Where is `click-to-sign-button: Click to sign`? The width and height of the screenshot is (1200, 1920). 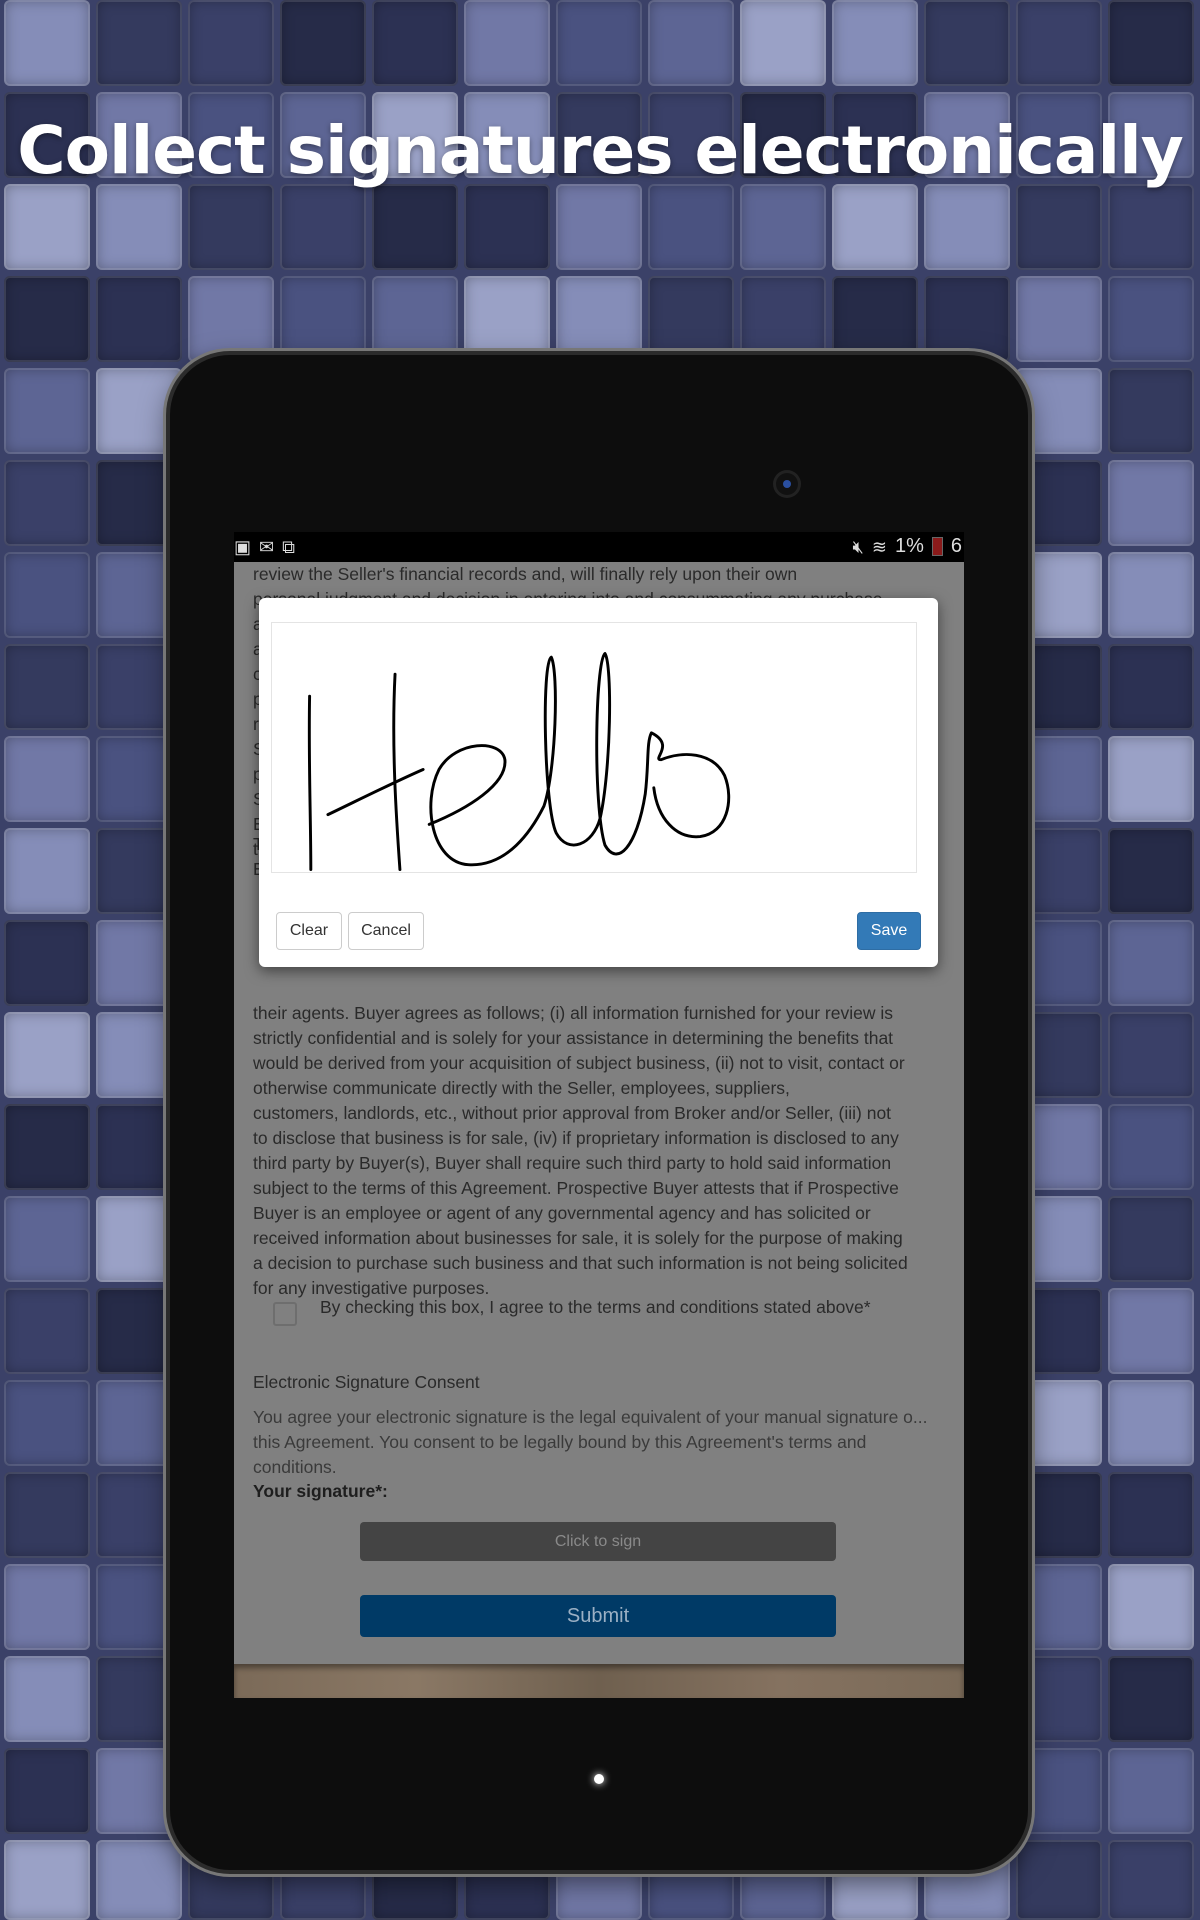 click-to-sign-button: Click to sign is located at coordinates (598, 1541).